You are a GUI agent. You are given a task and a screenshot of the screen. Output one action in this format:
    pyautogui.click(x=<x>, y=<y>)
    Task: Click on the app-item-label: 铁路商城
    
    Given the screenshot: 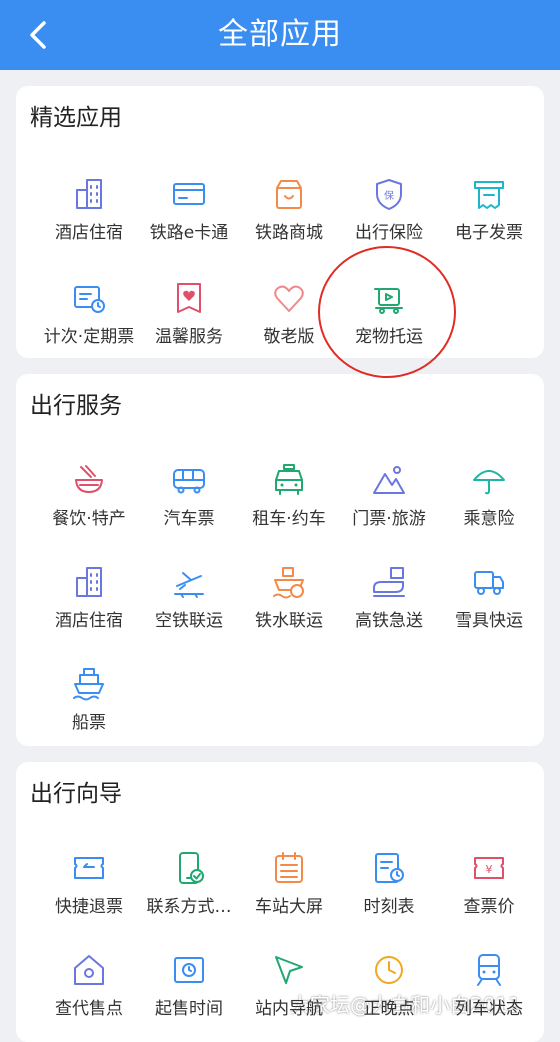 What is the action you would take?
    pyautogui.click(x=289, y=233)
    